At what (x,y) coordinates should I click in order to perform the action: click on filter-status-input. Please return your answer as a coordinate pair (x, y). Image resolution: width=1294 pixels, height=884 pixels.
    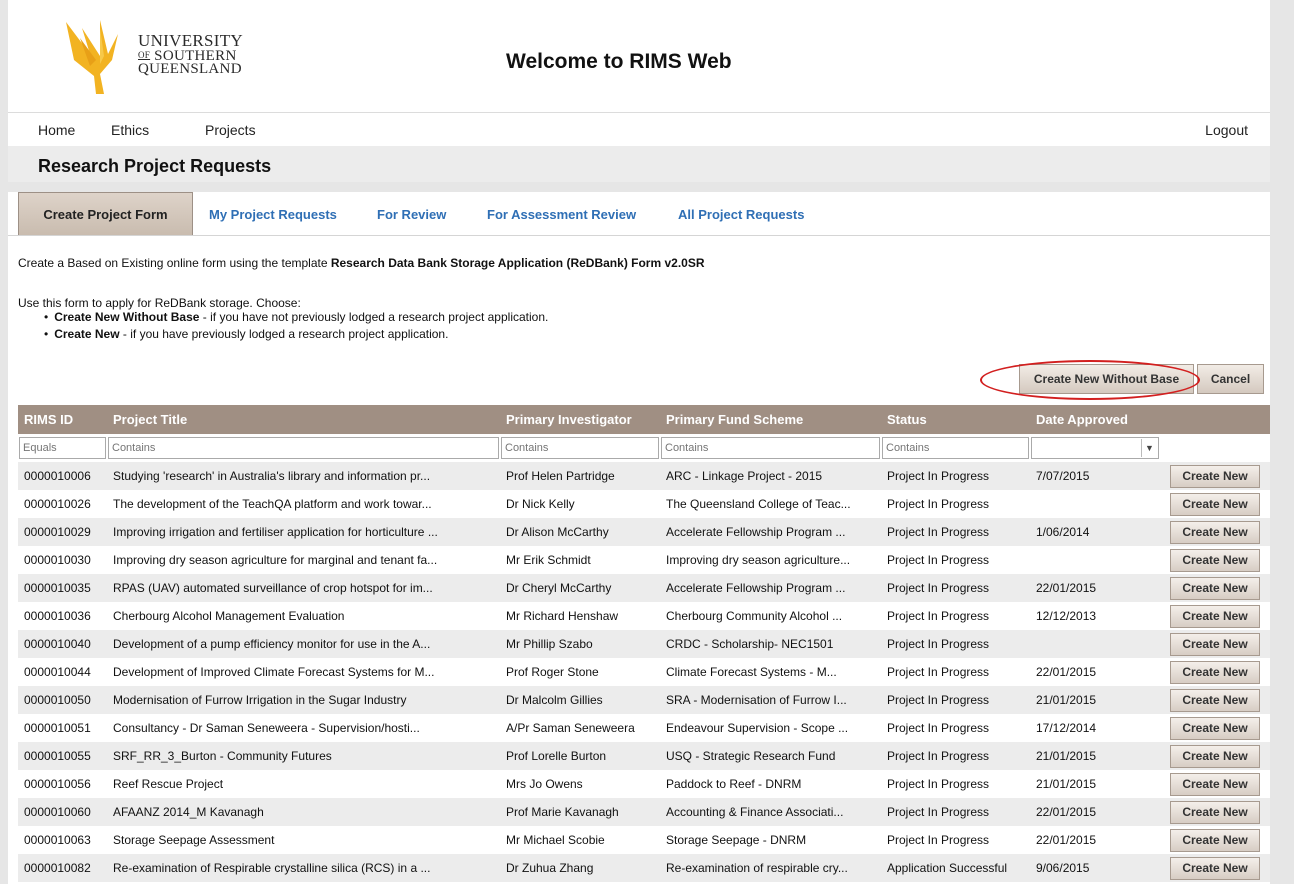
    Looking at the image, I should click on (955, 448).